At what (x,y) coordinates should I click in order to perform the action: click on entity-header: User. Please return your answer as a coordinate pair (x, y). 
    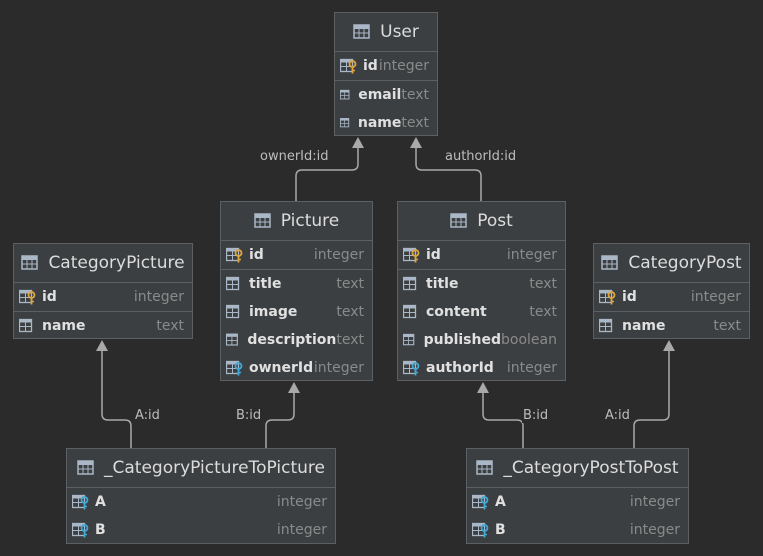
    Looking at the image, I should click on (386, 32).